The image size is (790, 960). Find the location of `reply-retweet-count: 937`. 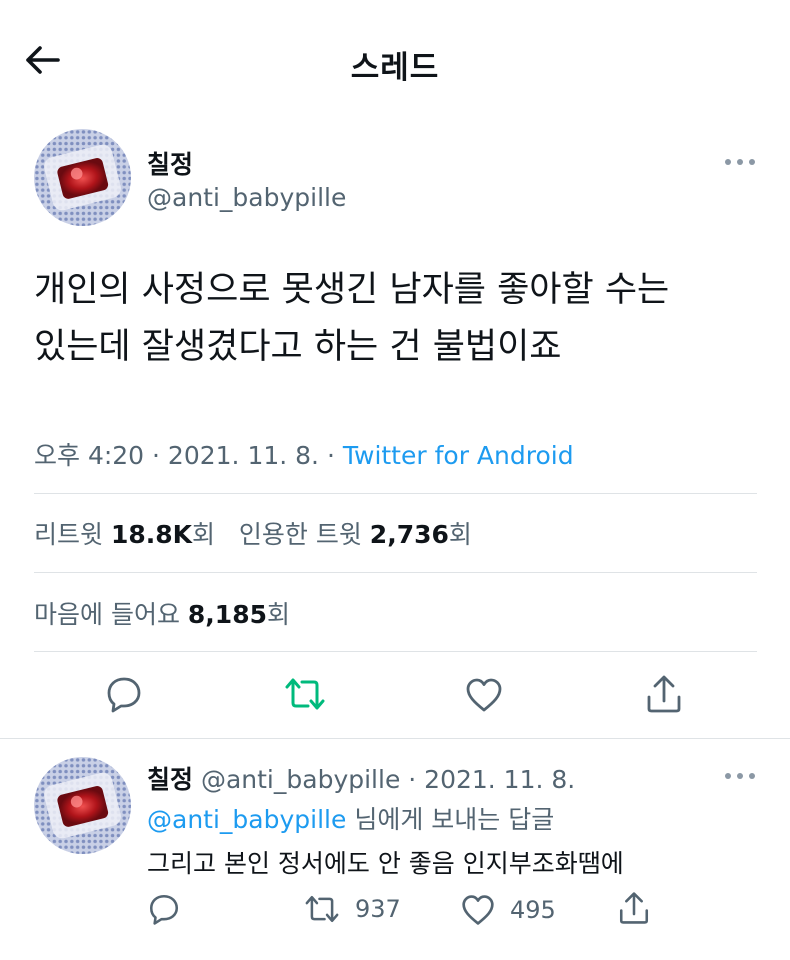

reply-retweet-count: 937 is located at coordinates (378, 909).